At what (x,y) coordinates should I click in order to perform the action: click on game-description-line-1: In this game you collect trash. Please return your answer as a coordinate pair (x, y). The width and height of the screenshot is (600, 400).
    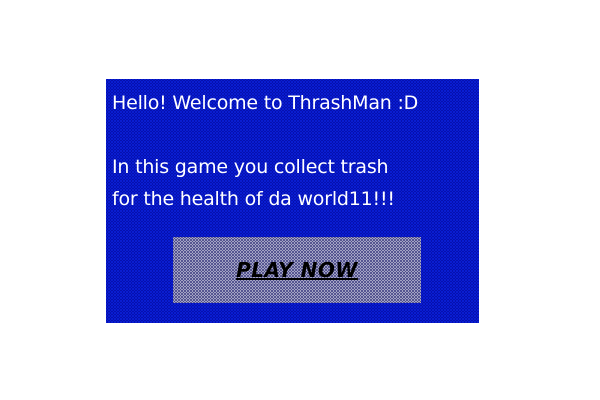
    Looking at the image, I should click on (250, 167).